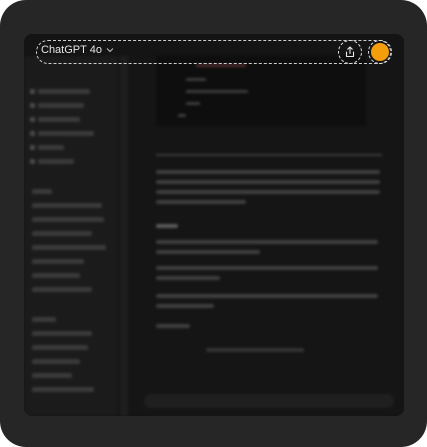 The width and height of the screenshot is (427, 447). Describe the element at coordinates (214, 52) in the screenshot. I see `chat-header: ChatGPT 4o` at that location.